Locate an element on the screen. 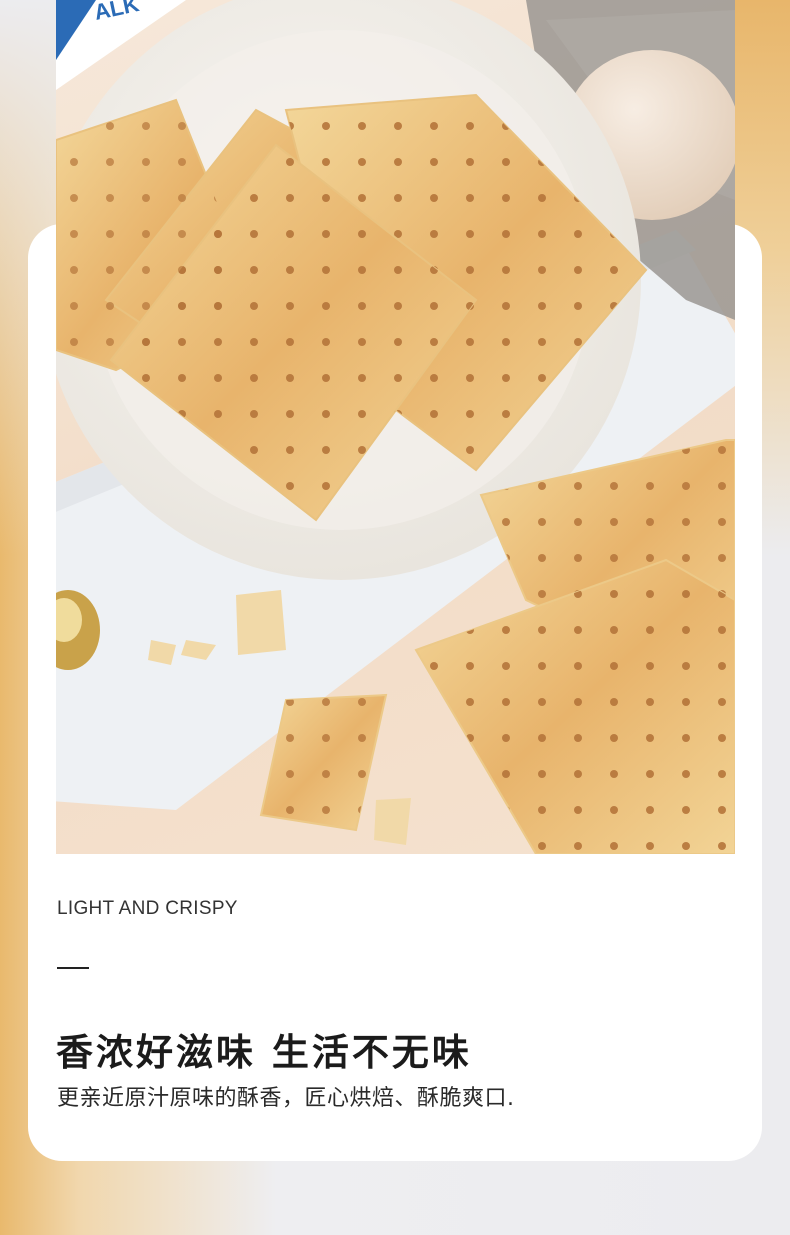 The image size is (790, 1235). caption-title: 香浓好滋味 生活不无味 is located at coordinates (264, 1052).